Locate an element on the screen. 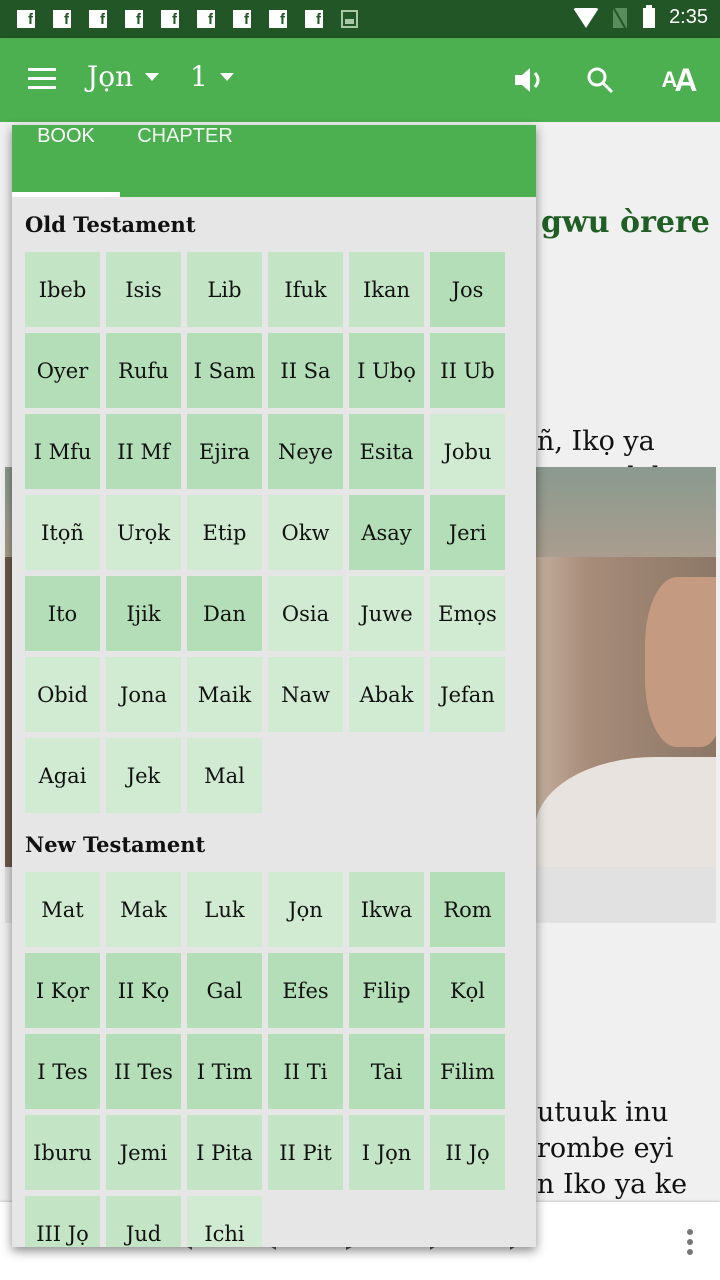  chapter-number: 1 is located at coordinates (199, 76).